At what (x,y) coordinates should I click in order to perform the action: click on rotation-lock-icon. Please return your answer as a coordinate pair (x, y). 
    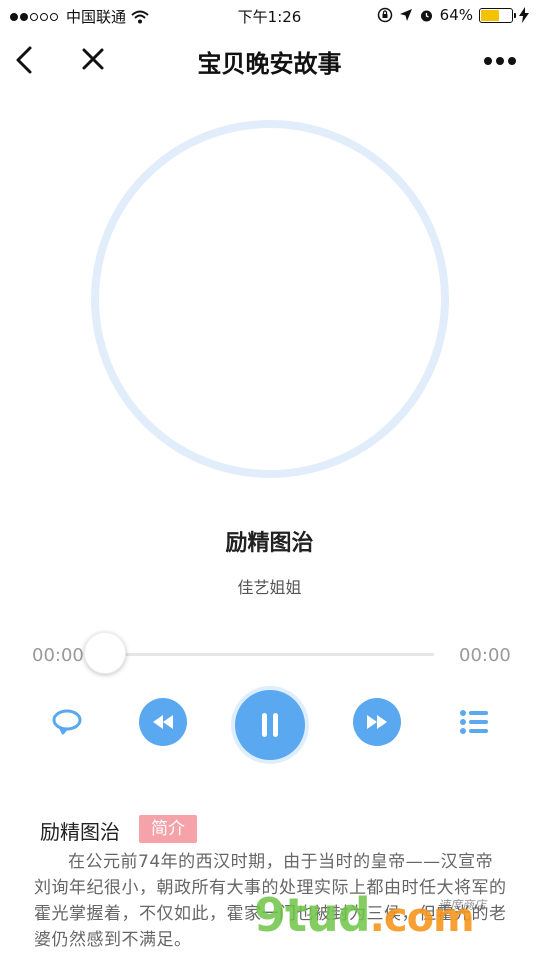
    Looking at the image, I should click on (384, 15).